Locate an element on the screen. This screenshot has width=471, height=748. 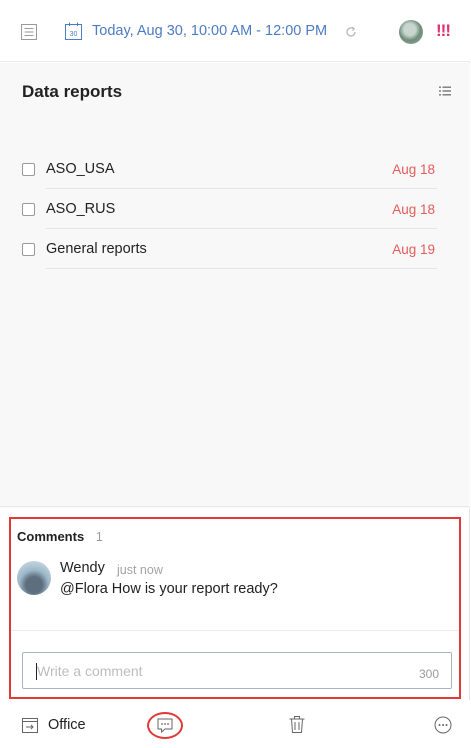
comments-header: Comments 1 is located at coordinates (60, 536).